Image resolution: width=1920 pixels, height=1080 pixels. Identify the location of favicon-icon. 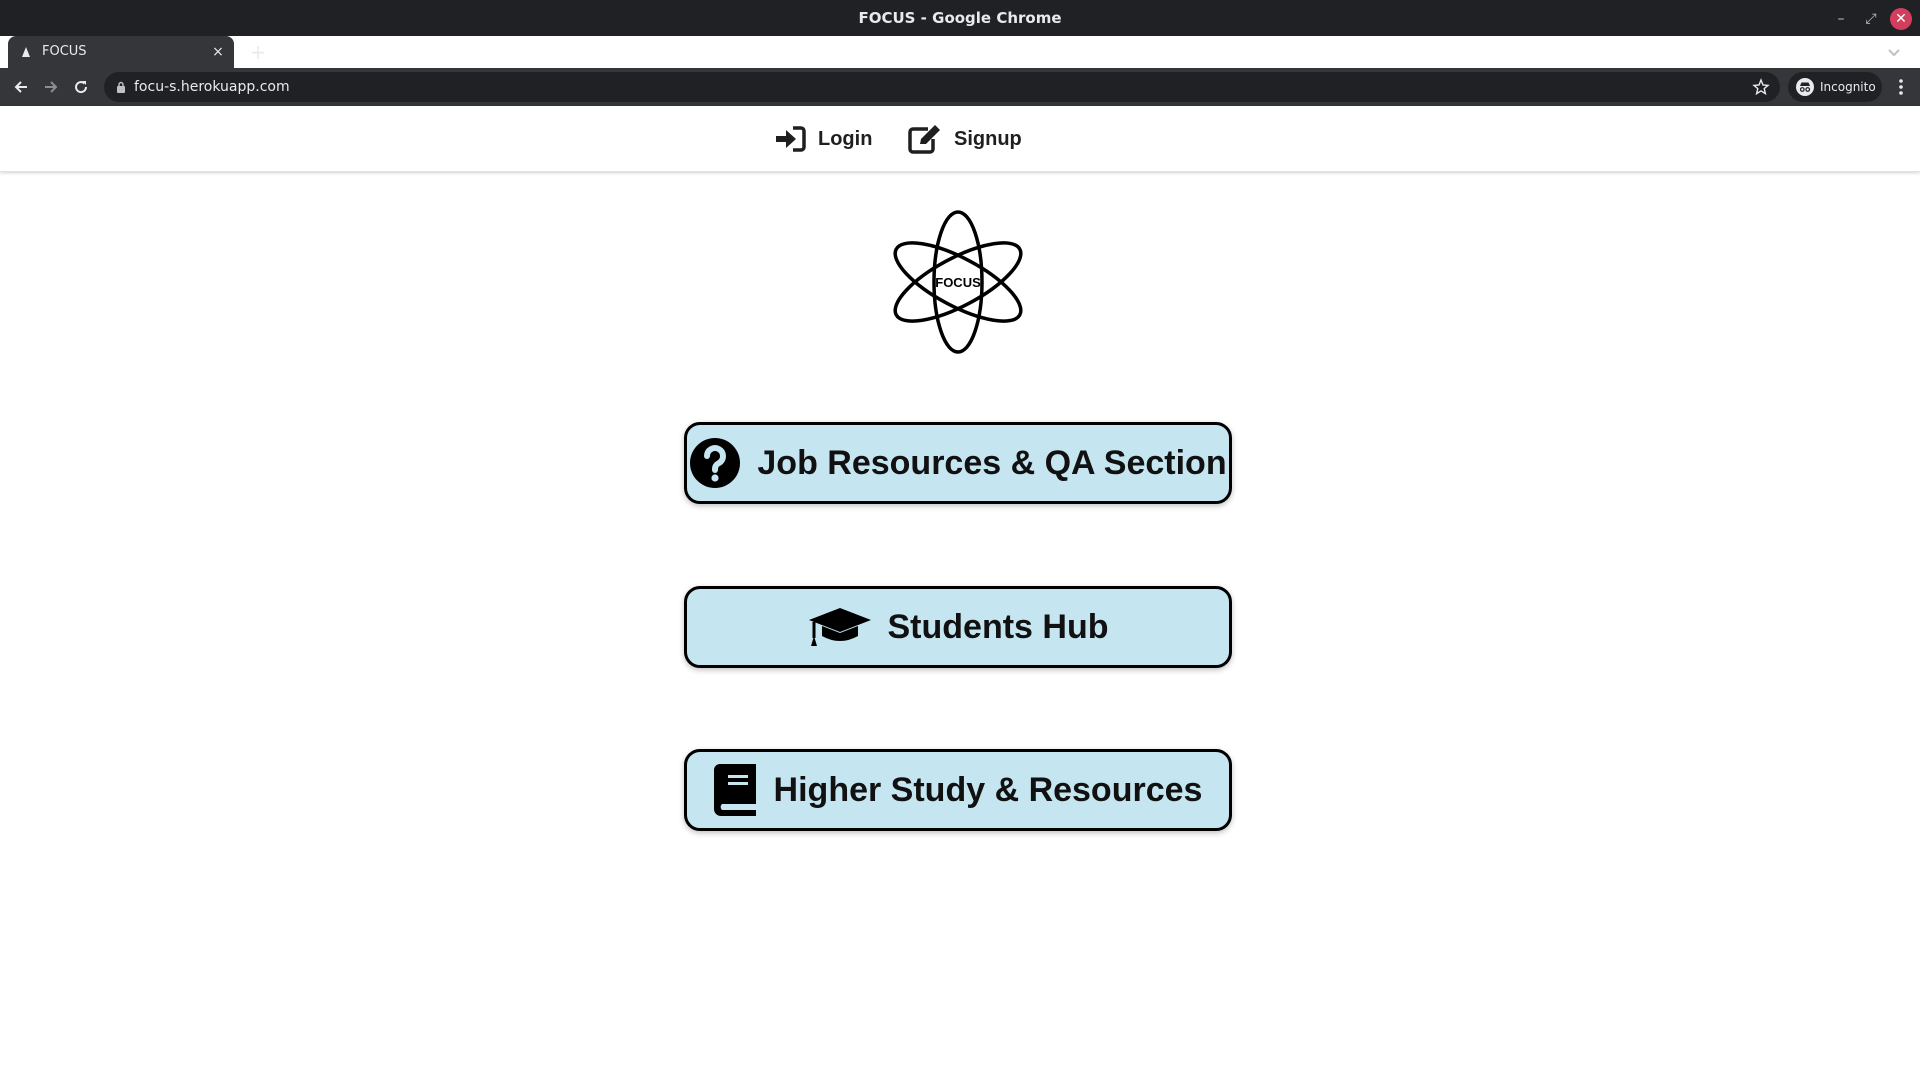
(26, 52).